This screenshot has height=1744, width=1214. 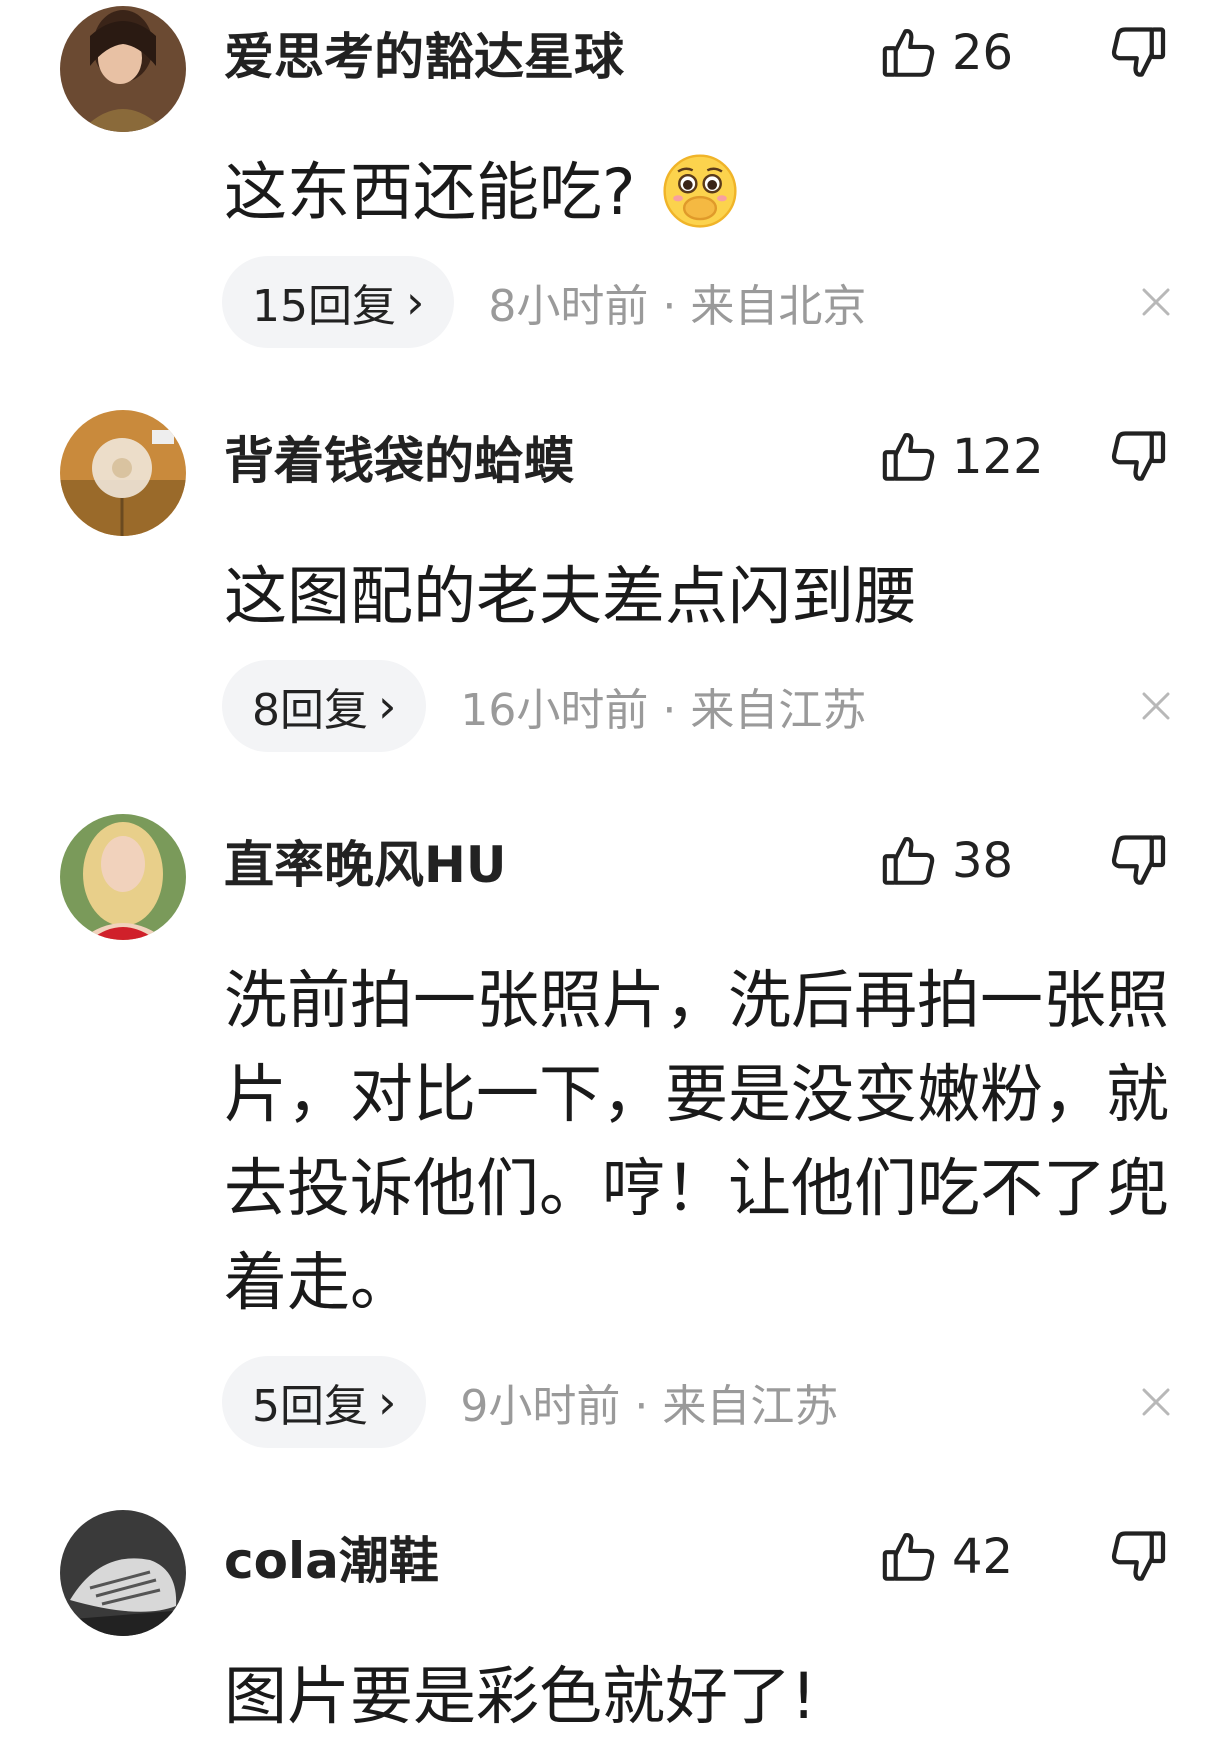 What do you see at coordinates (324, 306) in the screenshot?
I see `replies-label: 15回复` at bounding box center [324, 306].